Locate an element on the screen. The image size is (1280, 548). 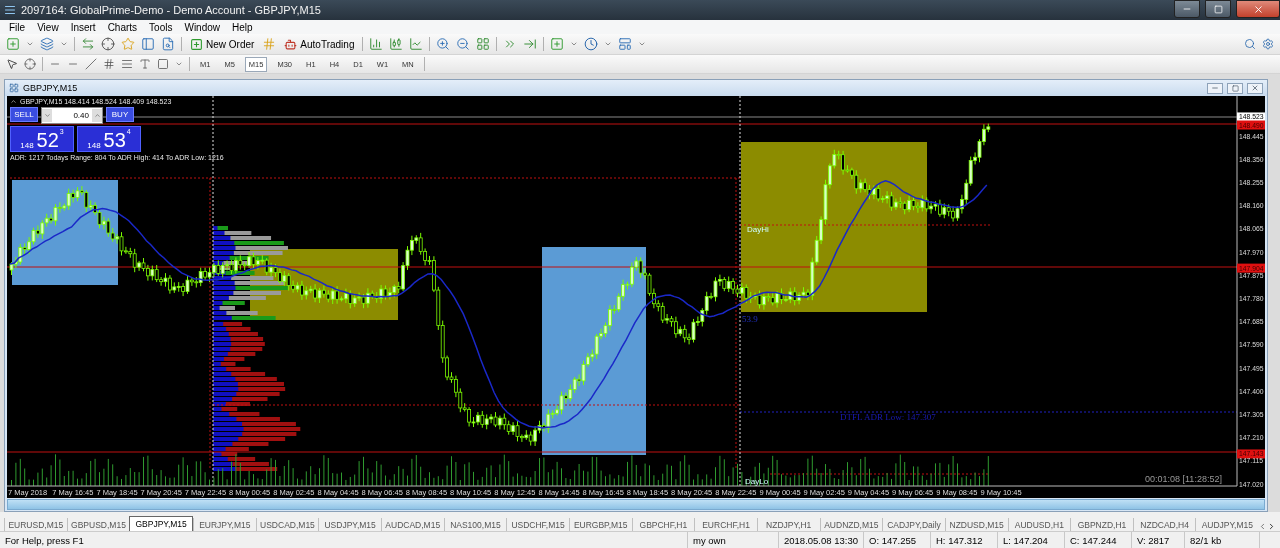
traffic-text: 82/1 kb is located at coordinates (1221, 540).